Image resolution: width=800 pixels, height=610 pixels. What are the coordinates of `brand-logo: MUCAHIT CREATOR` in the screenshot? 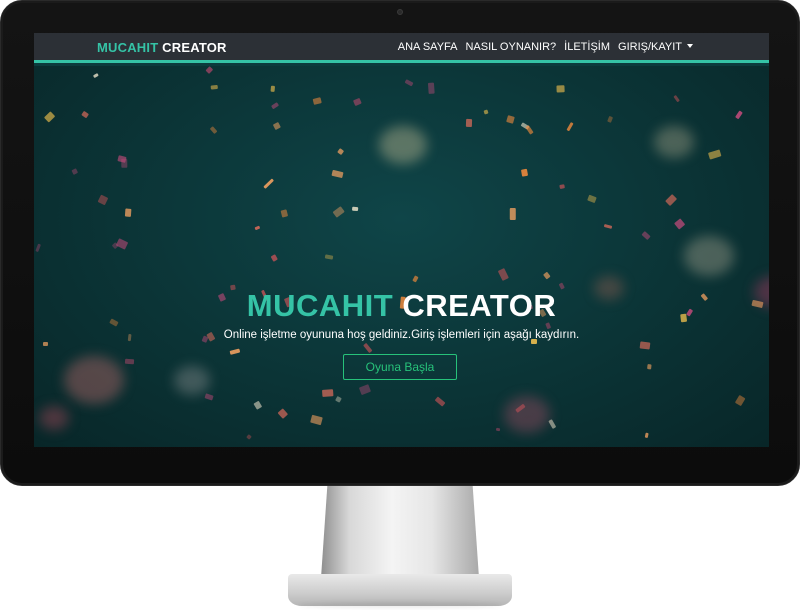 It's located at (162, 47).